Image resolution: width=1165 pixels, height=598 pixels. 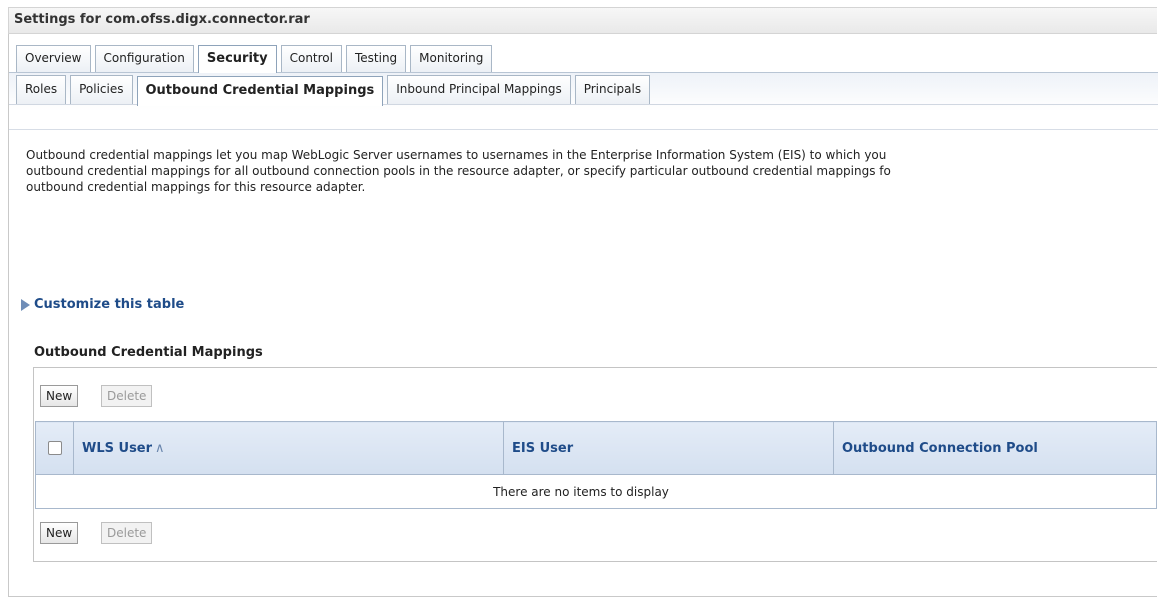 I want to click on expand-triangle-icon, so click(x=25, y=304).